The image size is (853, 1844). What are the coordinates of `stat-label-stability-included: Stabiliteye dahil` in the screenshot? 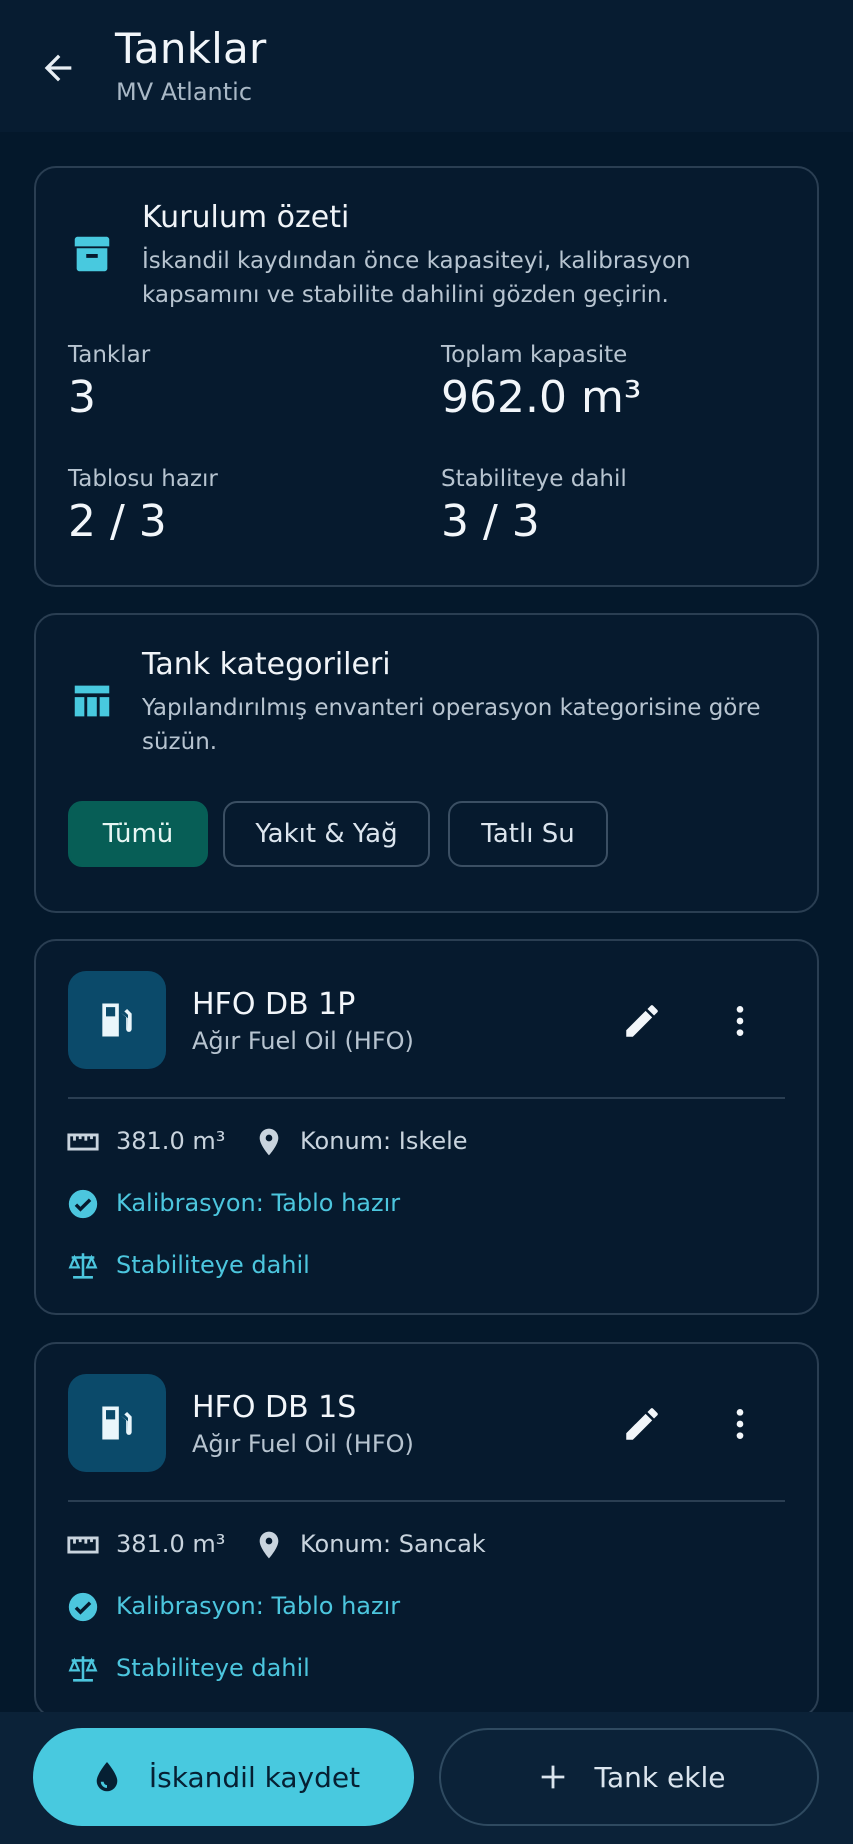 It's located at (534, 479).